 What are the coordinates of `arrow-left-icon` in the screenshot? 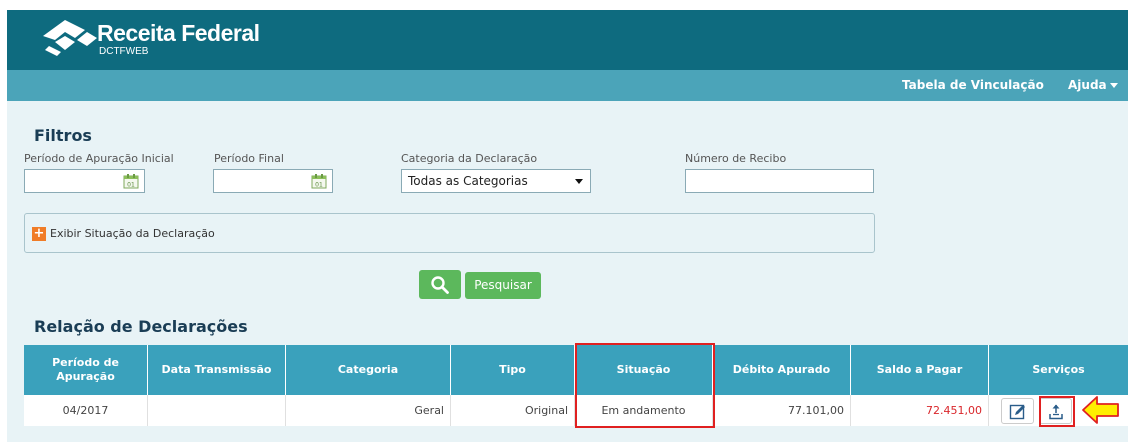 It's located at (1100, 410).